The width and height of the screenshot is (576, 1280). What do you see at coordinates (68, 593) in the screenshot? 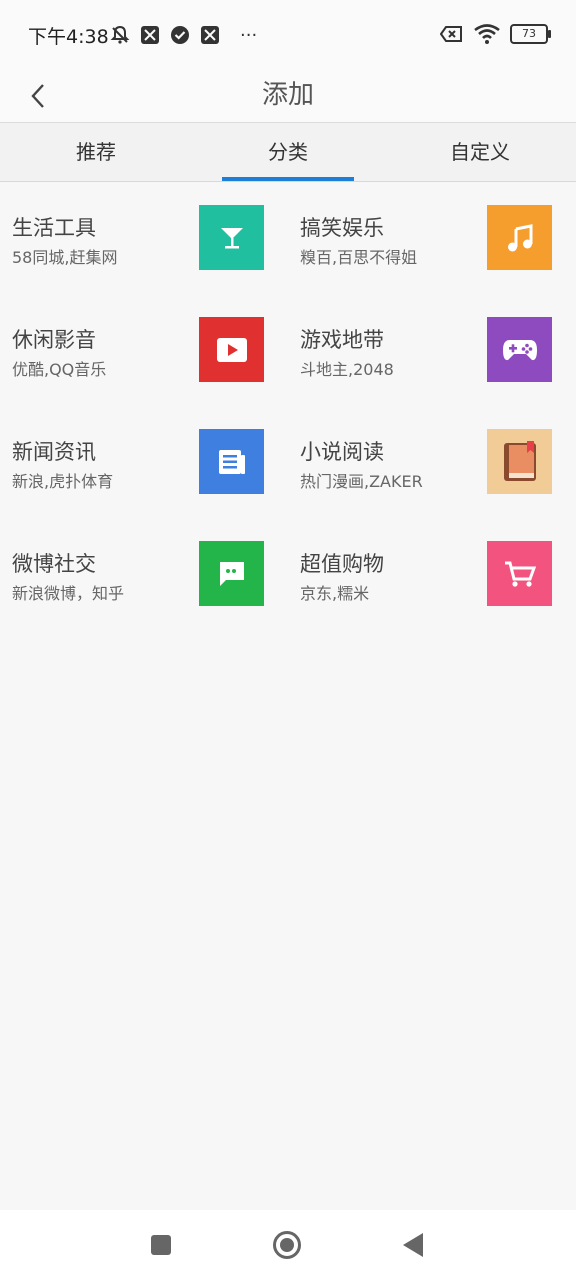
I see `category-subtitle: 新浪微博，知乎` at bounding box center [68, 593].